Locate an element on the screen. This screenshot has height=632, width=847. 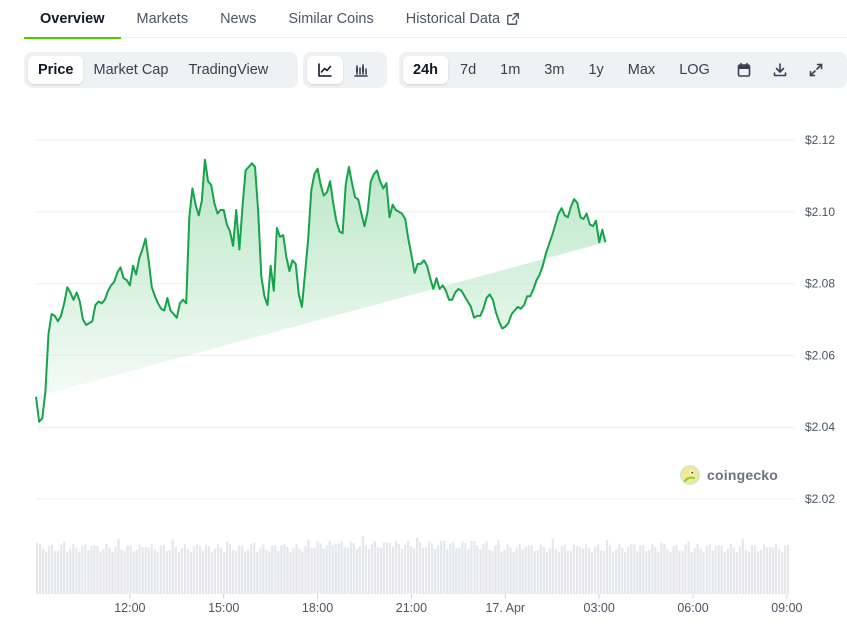
tab-news-label: News is located at coordinates (238, 19).